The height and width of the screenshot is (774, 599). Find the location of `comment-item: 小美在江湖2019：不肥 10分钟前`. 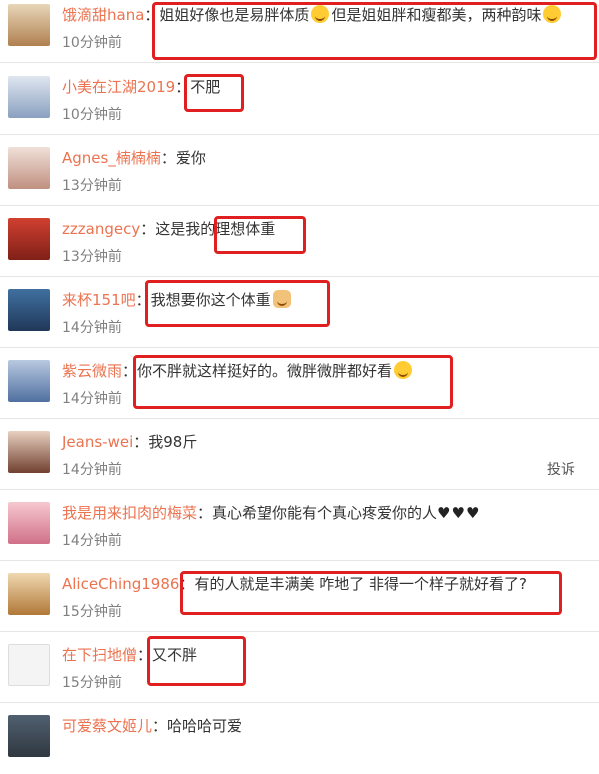

comment-item: 小美在江湖2019：不肥 10分钟前 is located at coordinates (299, 99).